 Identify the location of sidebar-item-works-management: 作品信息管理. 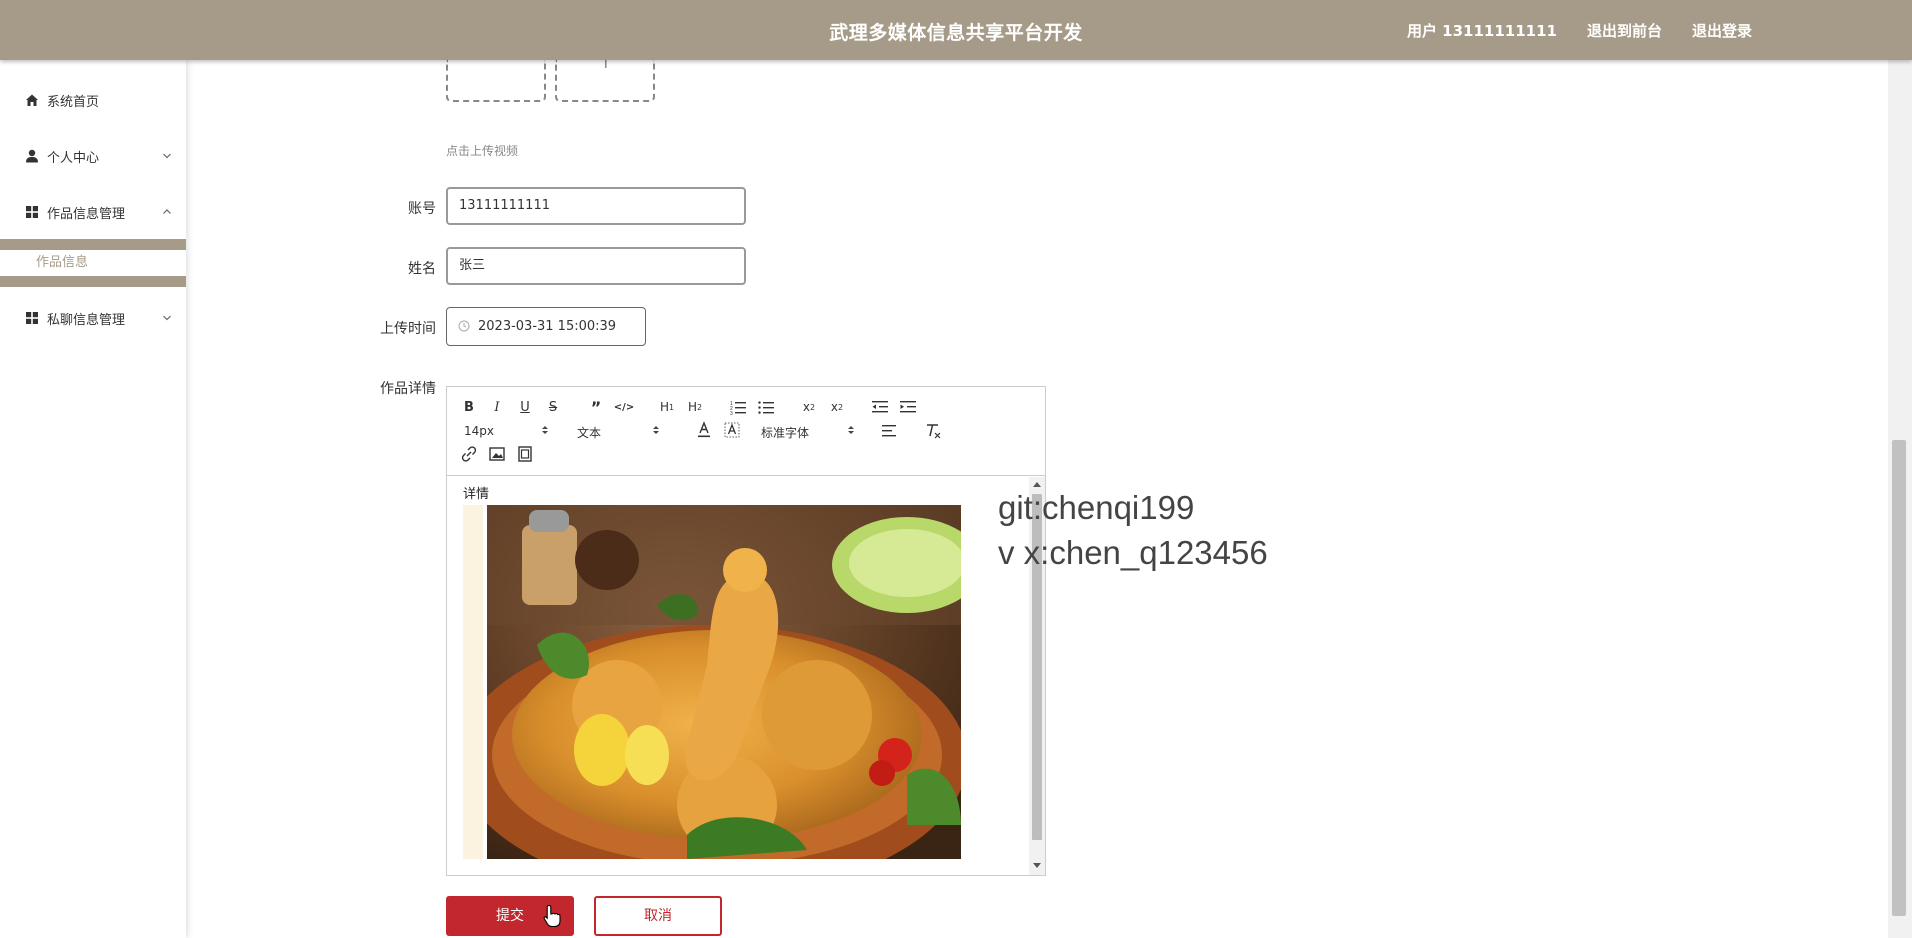
(93, 212).